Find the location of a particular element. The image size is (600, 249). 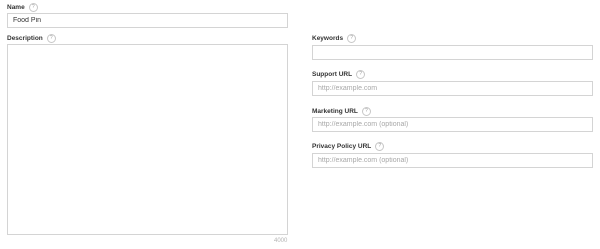

privacy-policy-url-help-icon: ? is located at coordinates (380, 146).